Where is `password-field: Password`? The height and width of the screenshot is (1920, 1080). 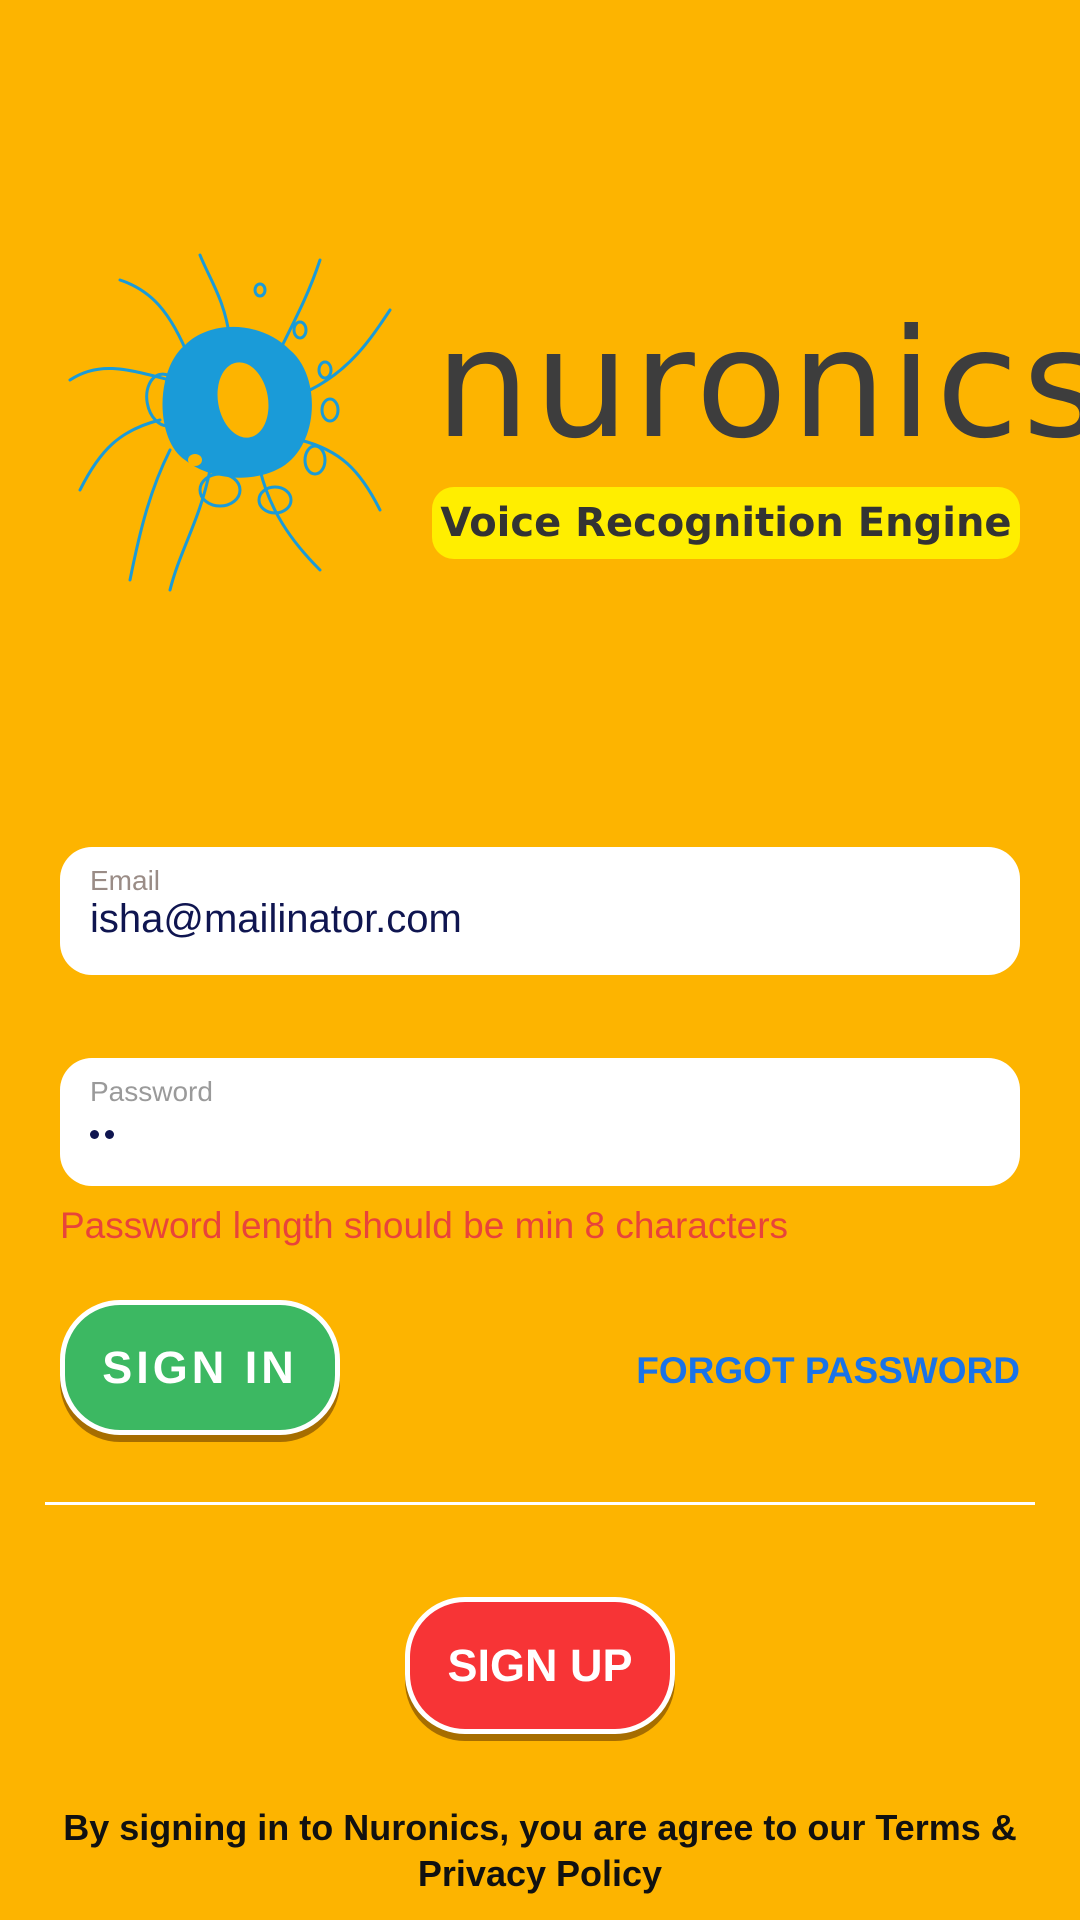
password-field: Password is located at coordinates (540, 1122).